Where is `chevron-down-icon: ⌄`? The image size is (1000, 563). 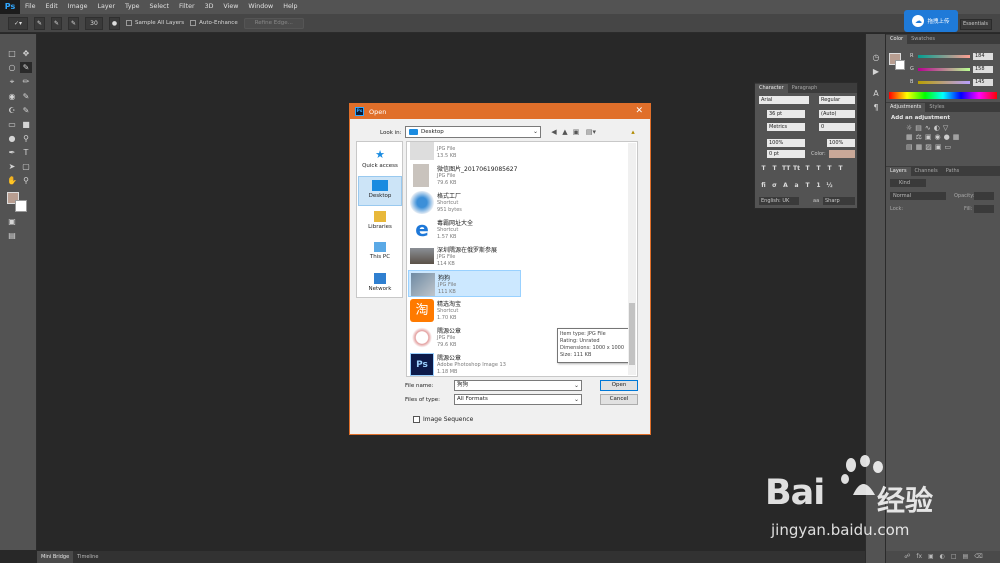
chevron-down-icon: ⌄ is located at coordinates (576, 399).